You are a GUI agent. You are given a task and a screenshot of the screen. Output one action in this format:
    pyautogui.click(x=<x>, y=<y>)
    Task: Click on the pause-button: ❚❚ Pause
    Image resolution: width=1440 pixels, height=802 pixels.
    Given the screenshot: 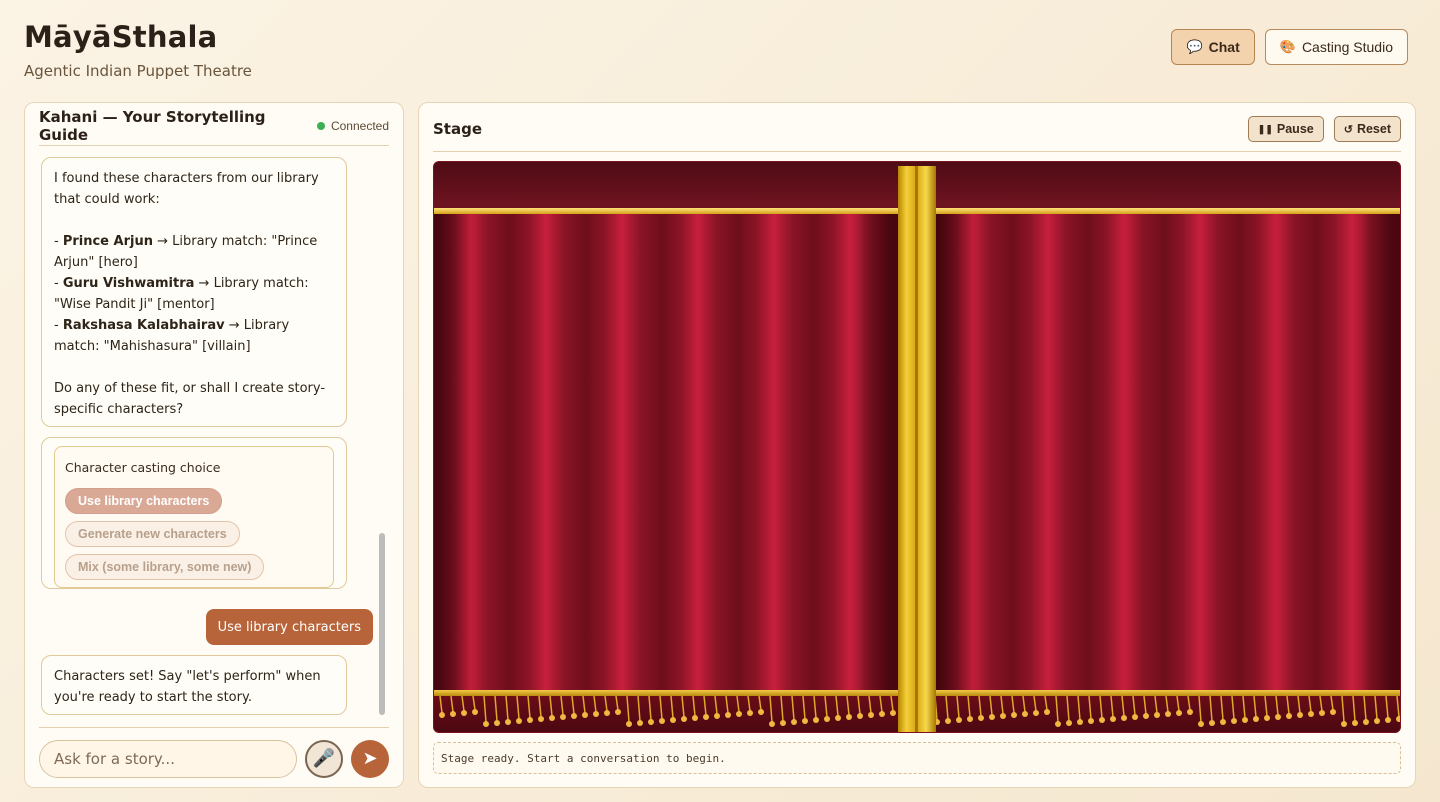 What is the action you would take?
    pyautogui.click(x=1285, y=129)
    